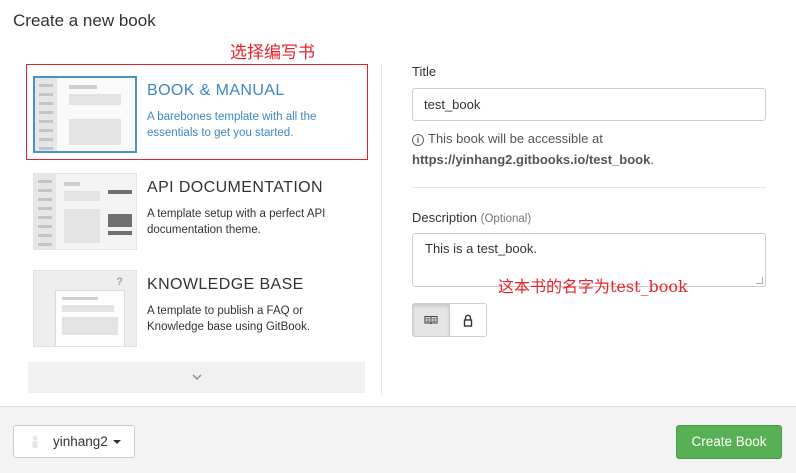 This screenshot has width=796, height=473. Describe the element at coordinates (589, 187) in the screenshot. I see `form-divider` at that location.